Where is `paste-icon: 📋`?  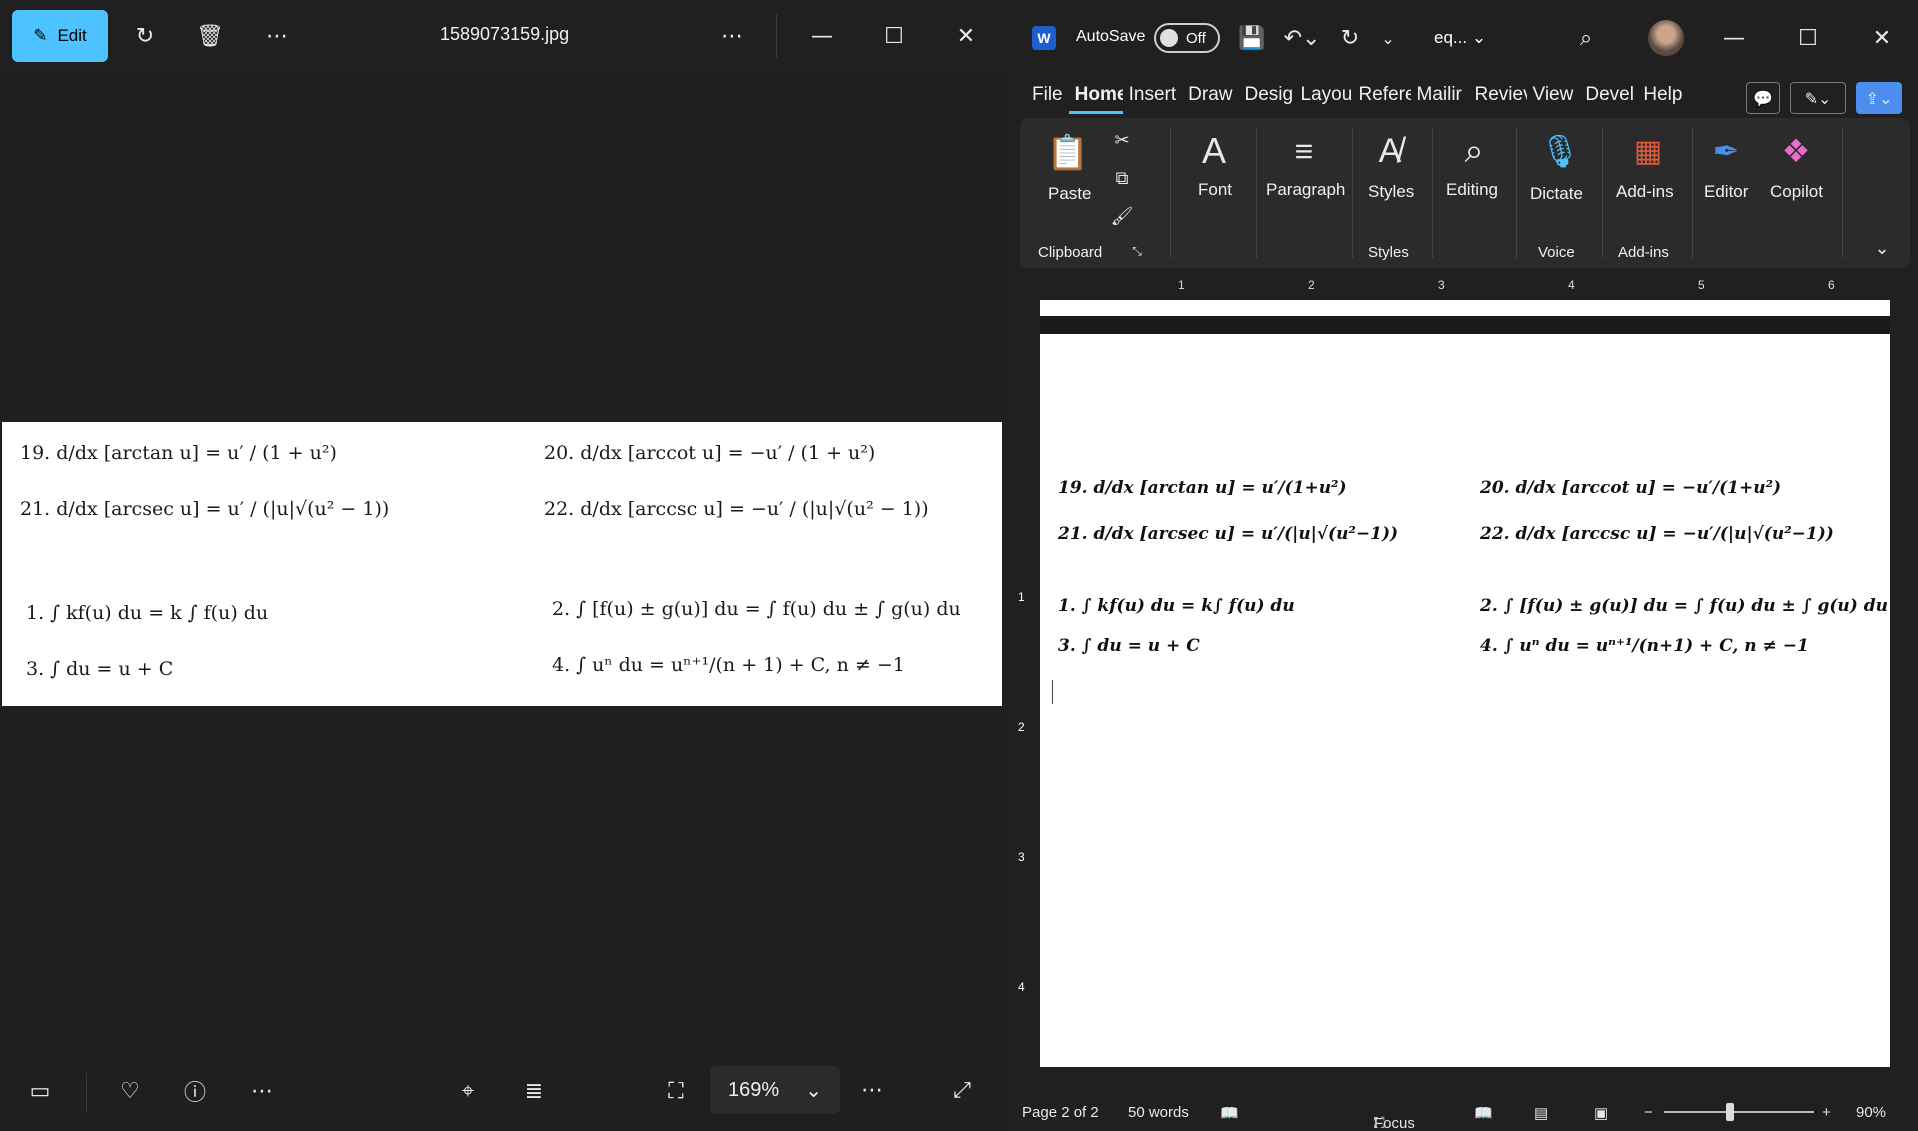
paste-icon: 📋 is located at coordinates (1068, 153).